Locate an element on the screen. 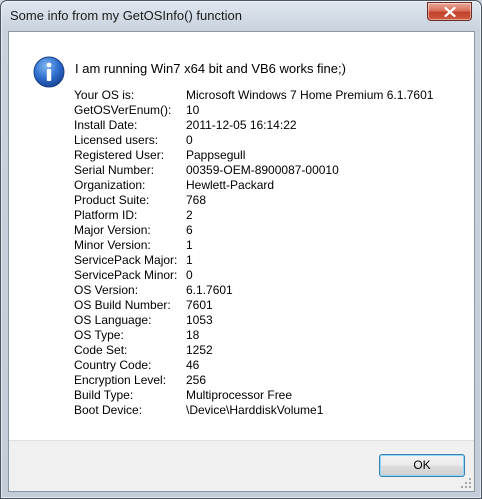 The image size is (482, 499). info-row: ServicePack Minor: 0 is located at coordinates (271, 275).